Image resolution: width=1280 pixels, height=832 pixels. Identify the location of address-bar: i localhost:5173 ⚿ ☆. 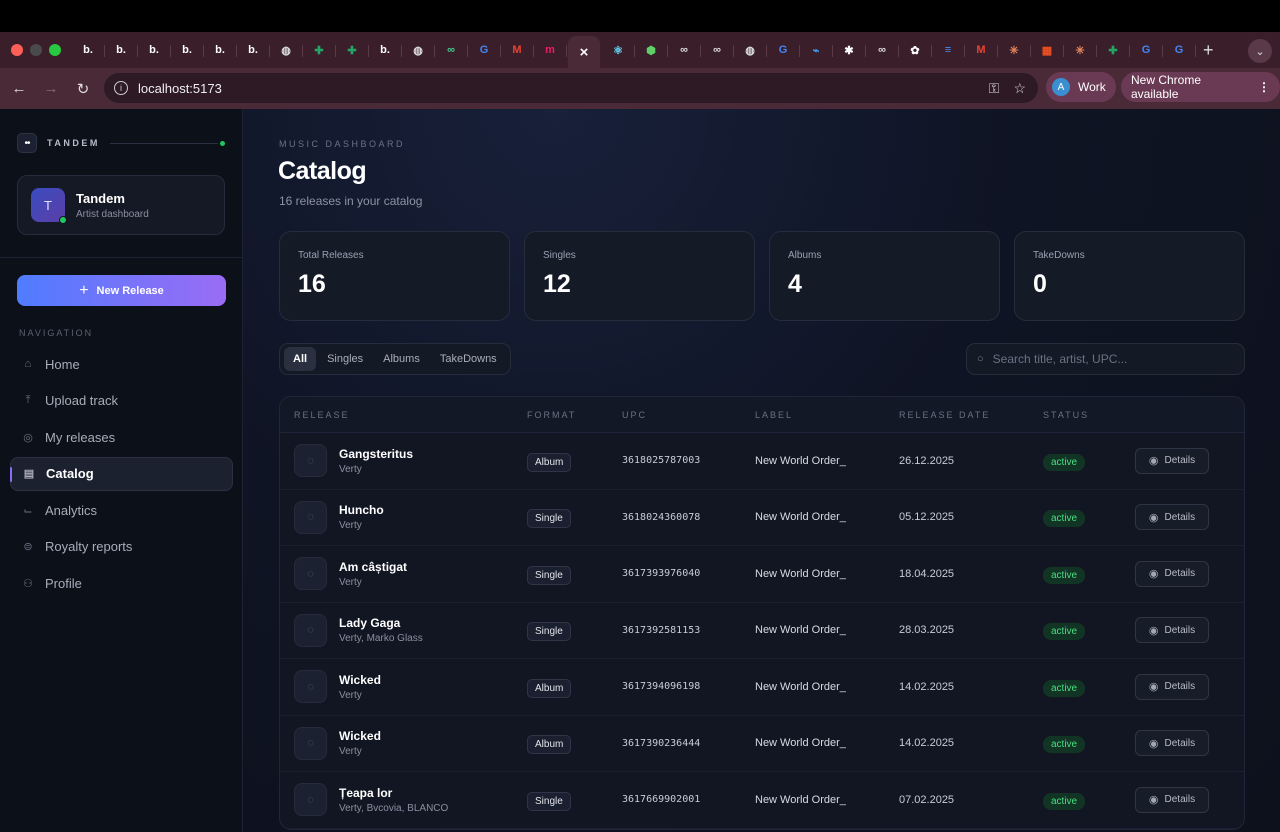
(571, 88).